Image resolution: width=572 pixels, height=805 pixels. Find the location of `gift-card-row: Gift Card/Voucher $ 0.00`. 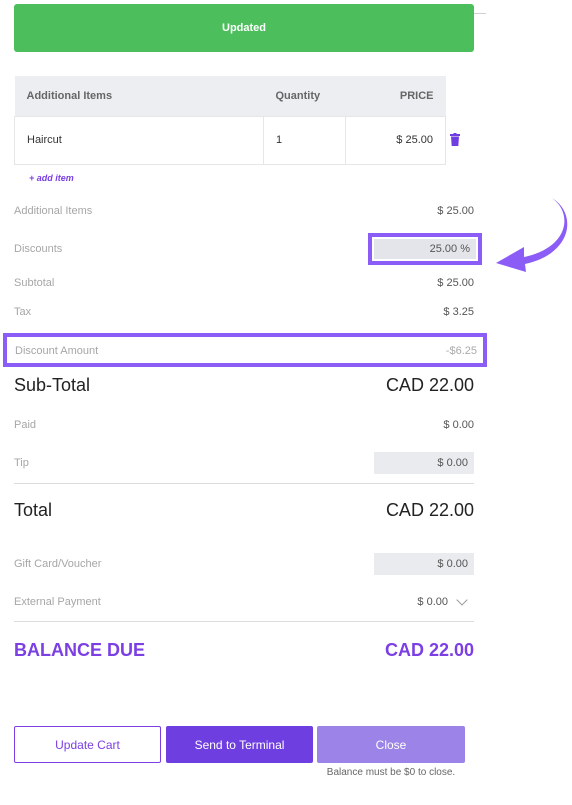

gift-card-row: Gift Card/Voucher $ 0.00 is located at coordinates (244, 564).